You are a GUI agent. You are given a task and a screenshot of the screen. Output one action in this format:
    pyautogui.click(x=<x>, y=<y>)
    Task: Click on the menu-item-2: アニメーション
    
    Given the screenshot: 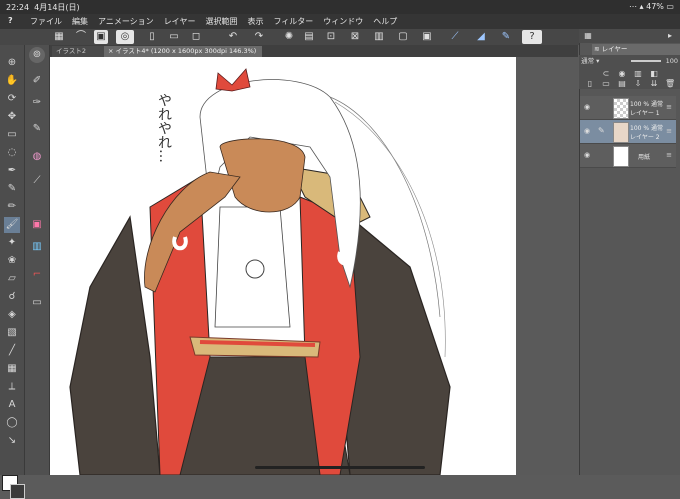 What is the action you would take?
    pyautogui.click(x=126, y=21)
    